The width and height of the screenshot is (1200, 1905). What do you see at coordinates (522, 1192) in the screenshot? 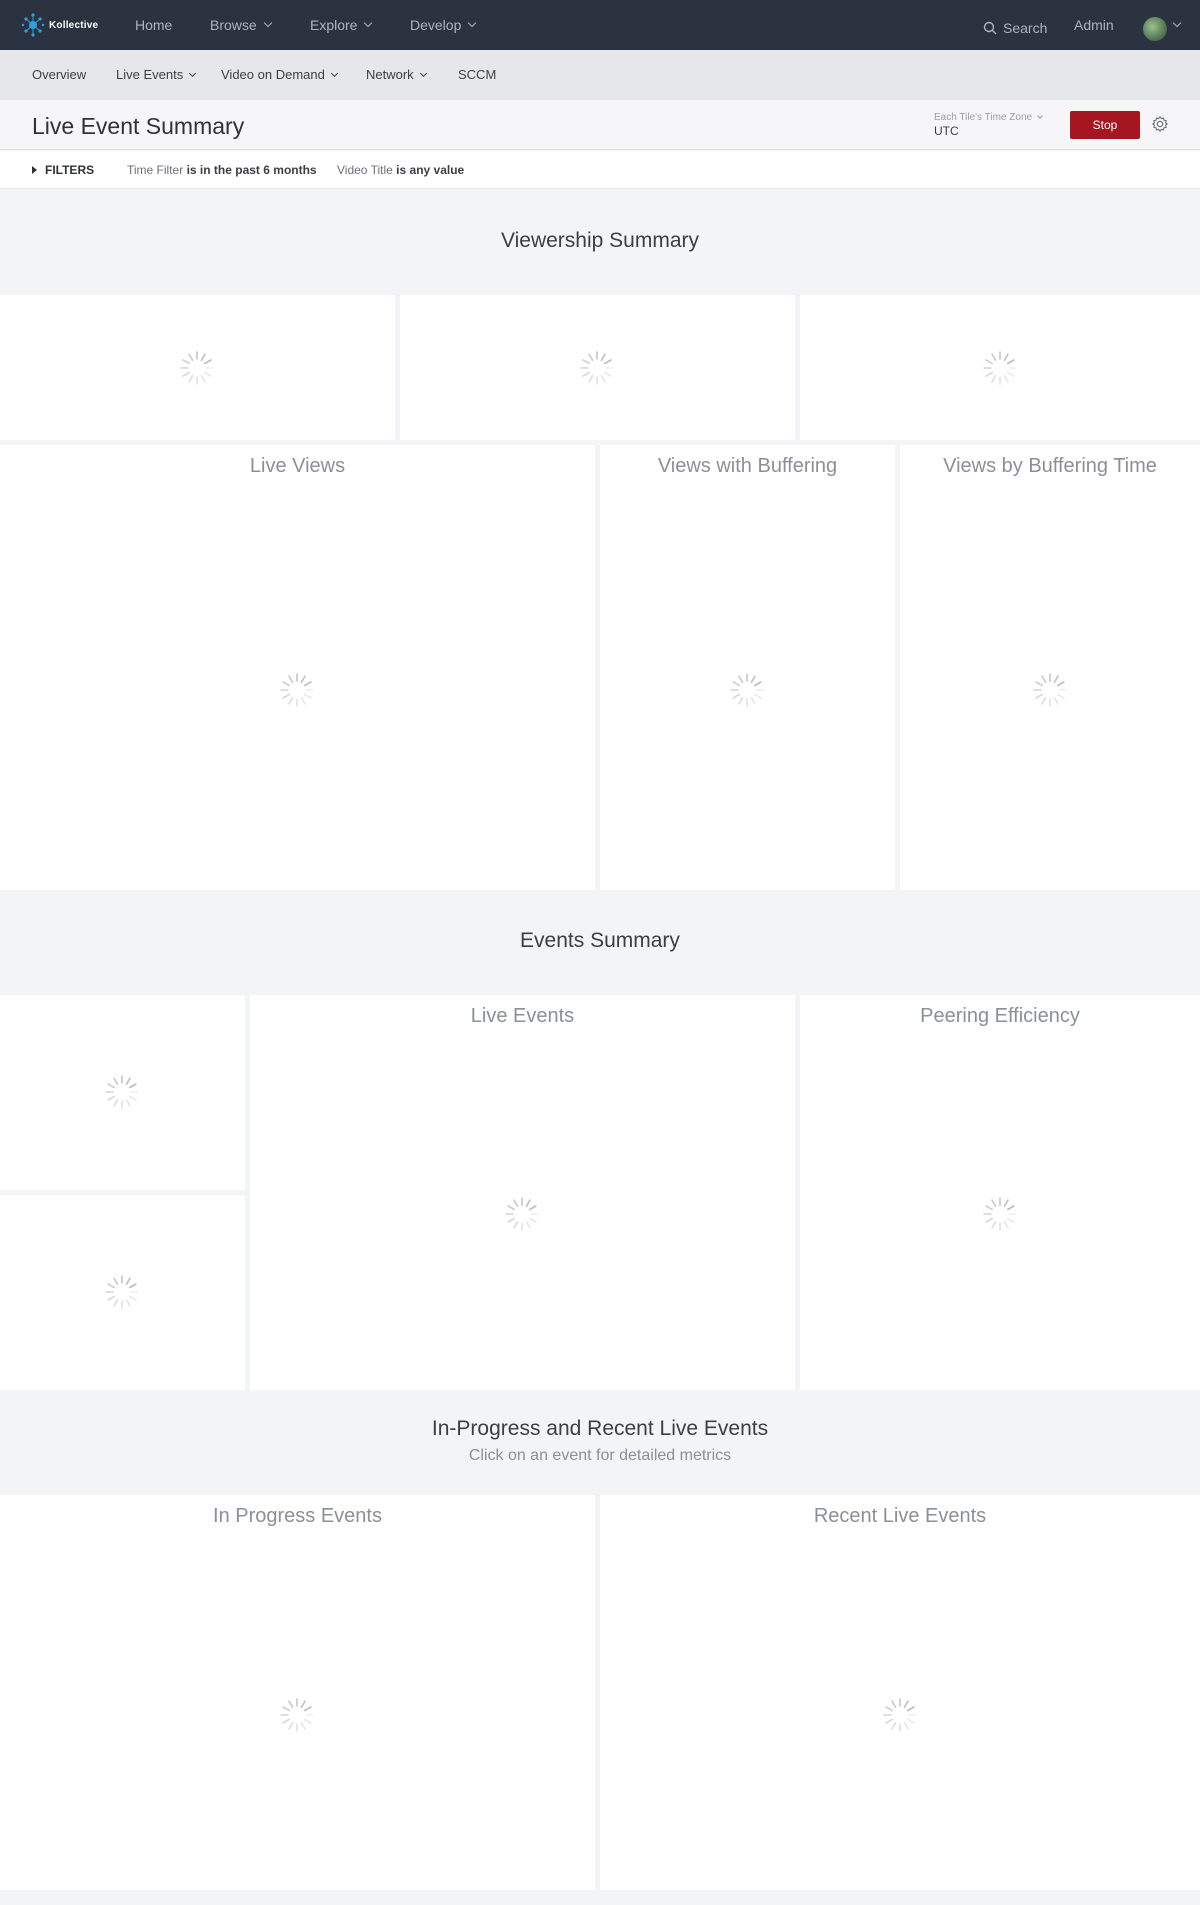
I see `tile-live-events: Live Events` at bounding box center [522, 1192].